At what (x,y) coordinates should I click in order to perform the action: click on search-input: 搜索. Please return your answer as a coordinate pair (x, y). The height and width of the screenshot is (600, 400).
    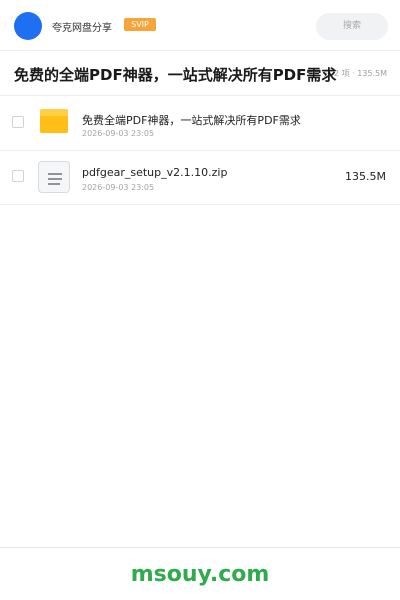
    Looking at the image, I should click on (352, 26).